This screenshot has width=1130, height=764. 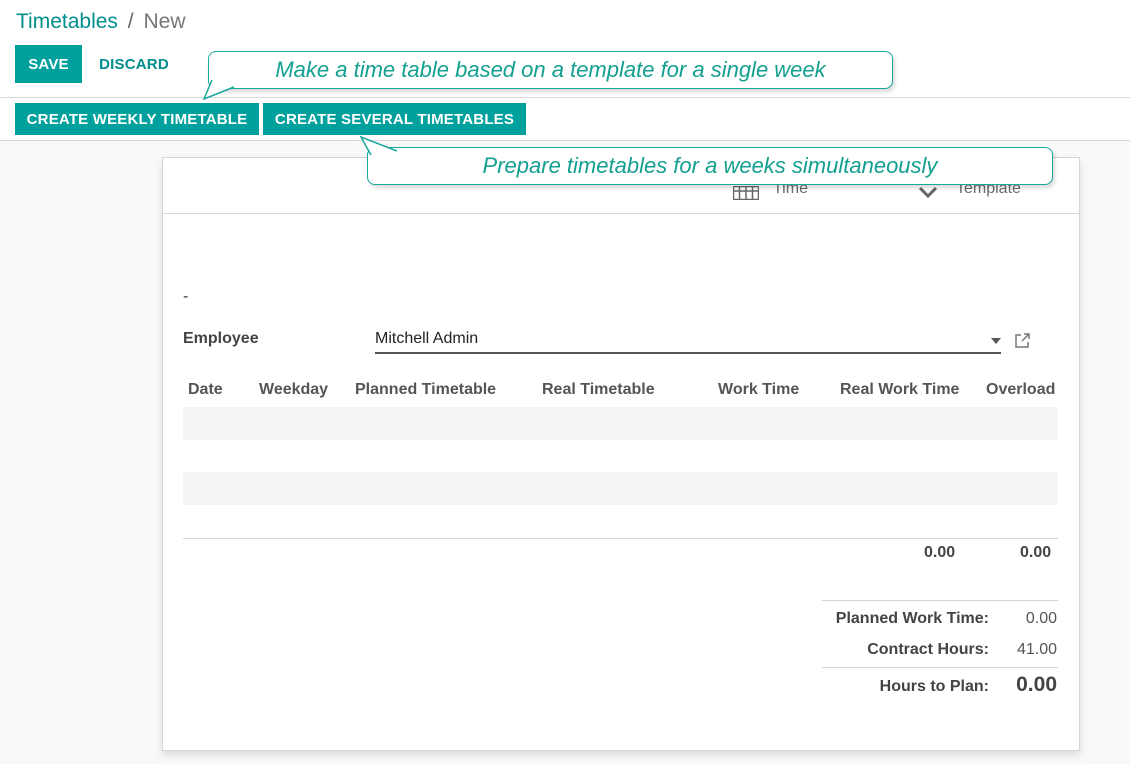 What do you see at coordinates (1020, 390) in the screenshot?
I see `column-overload: Overload` at bounding box center [1020, 390].